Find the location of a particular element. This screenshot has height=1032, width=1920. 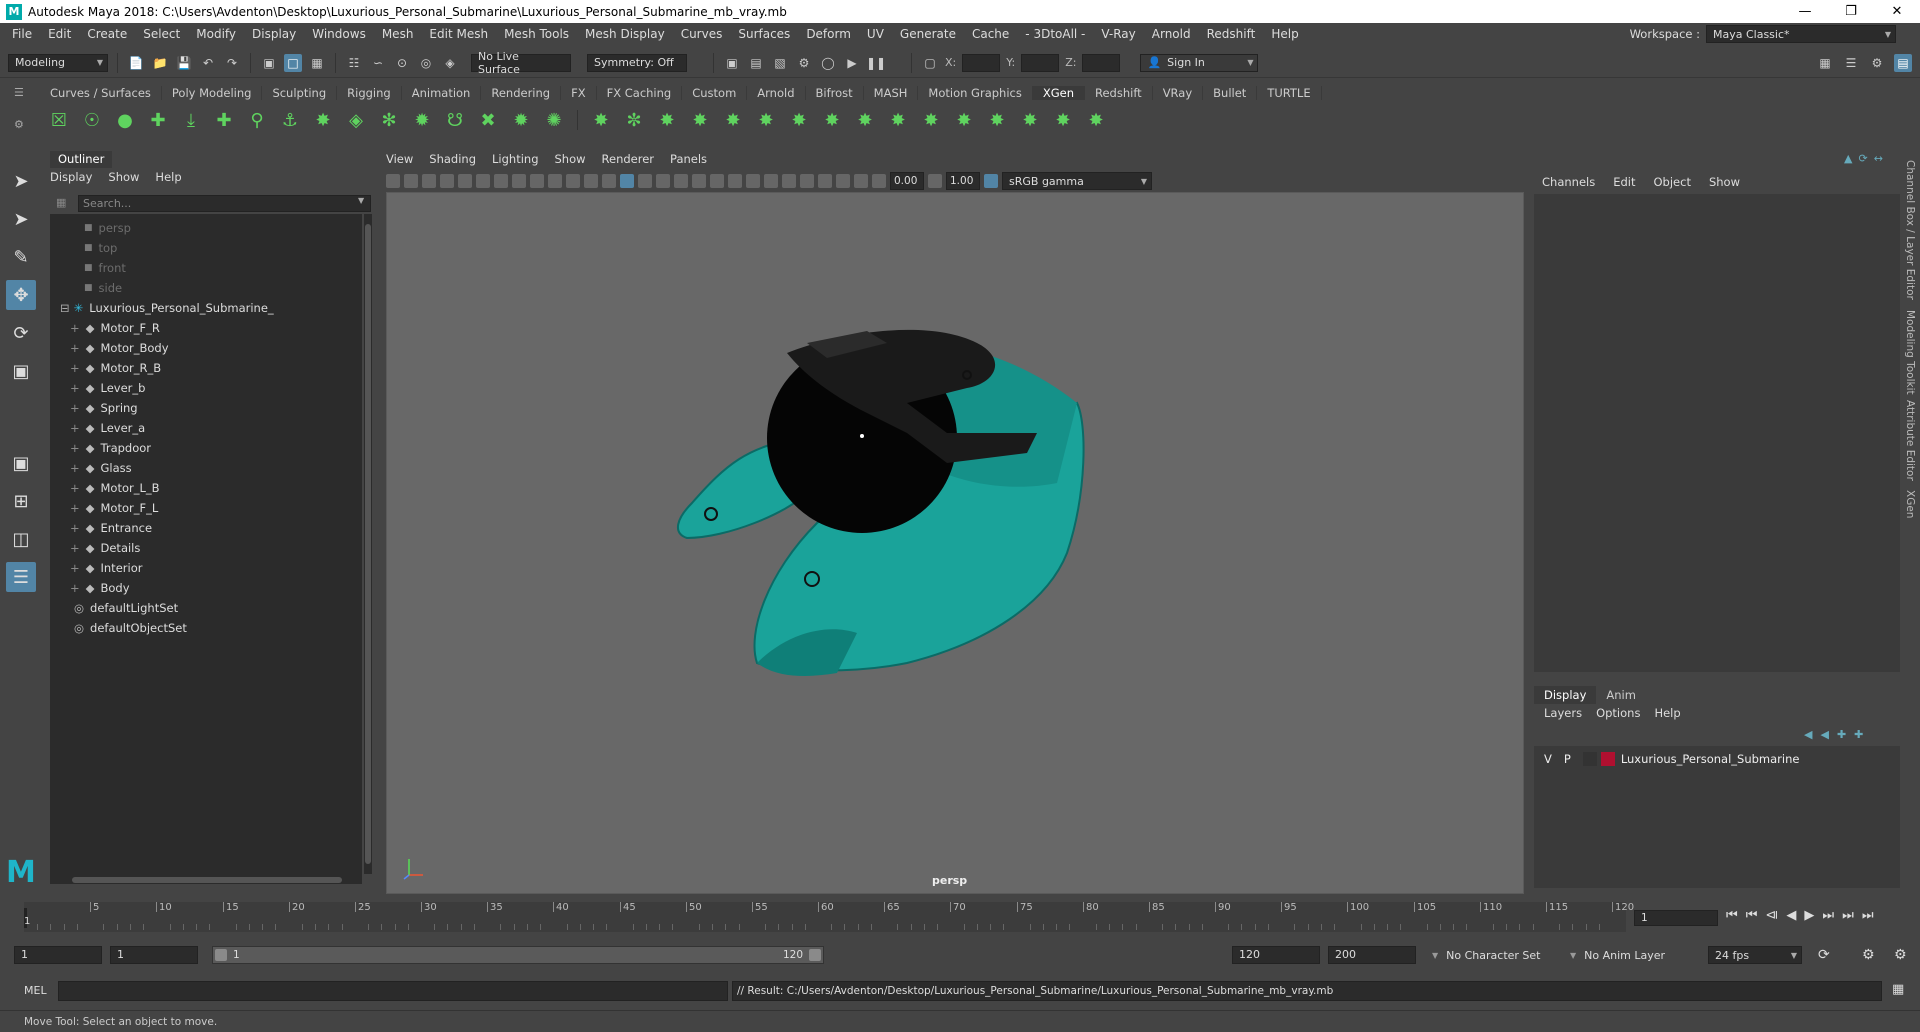

move-layer-down-icon: ◀ is located at coordinates (1824, 734).